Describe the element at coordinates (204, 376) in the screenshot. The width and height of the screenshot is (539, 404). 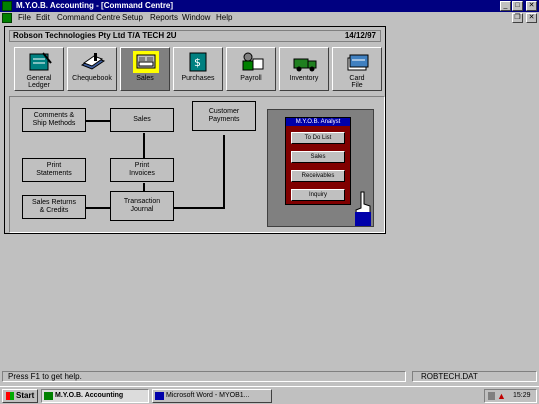
I see `status-help-text: Press F1 to get help.` at that location.